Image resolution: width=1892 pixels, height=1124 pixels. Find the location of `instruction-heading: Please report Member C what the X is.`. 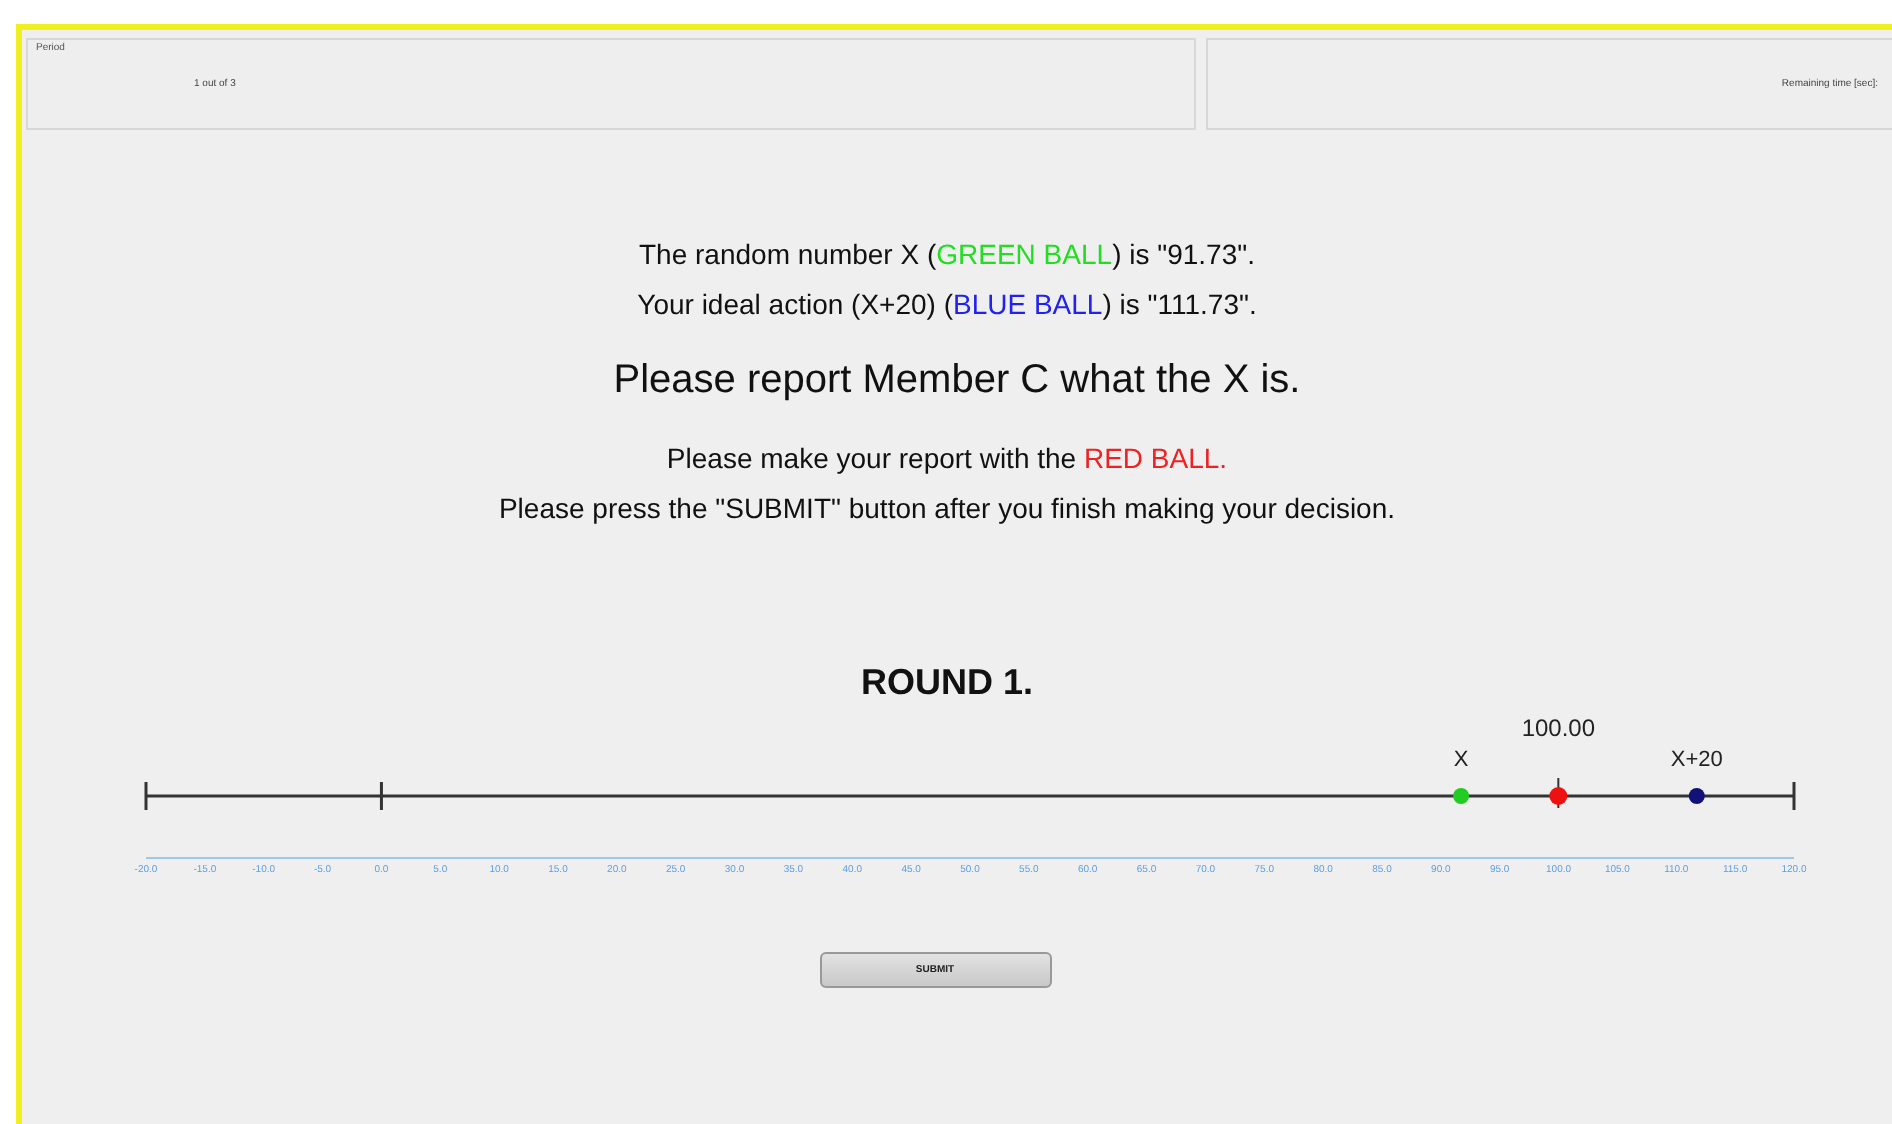

instruction-heading: Please report Member C what the X is. is located at coordinates (957, 381).